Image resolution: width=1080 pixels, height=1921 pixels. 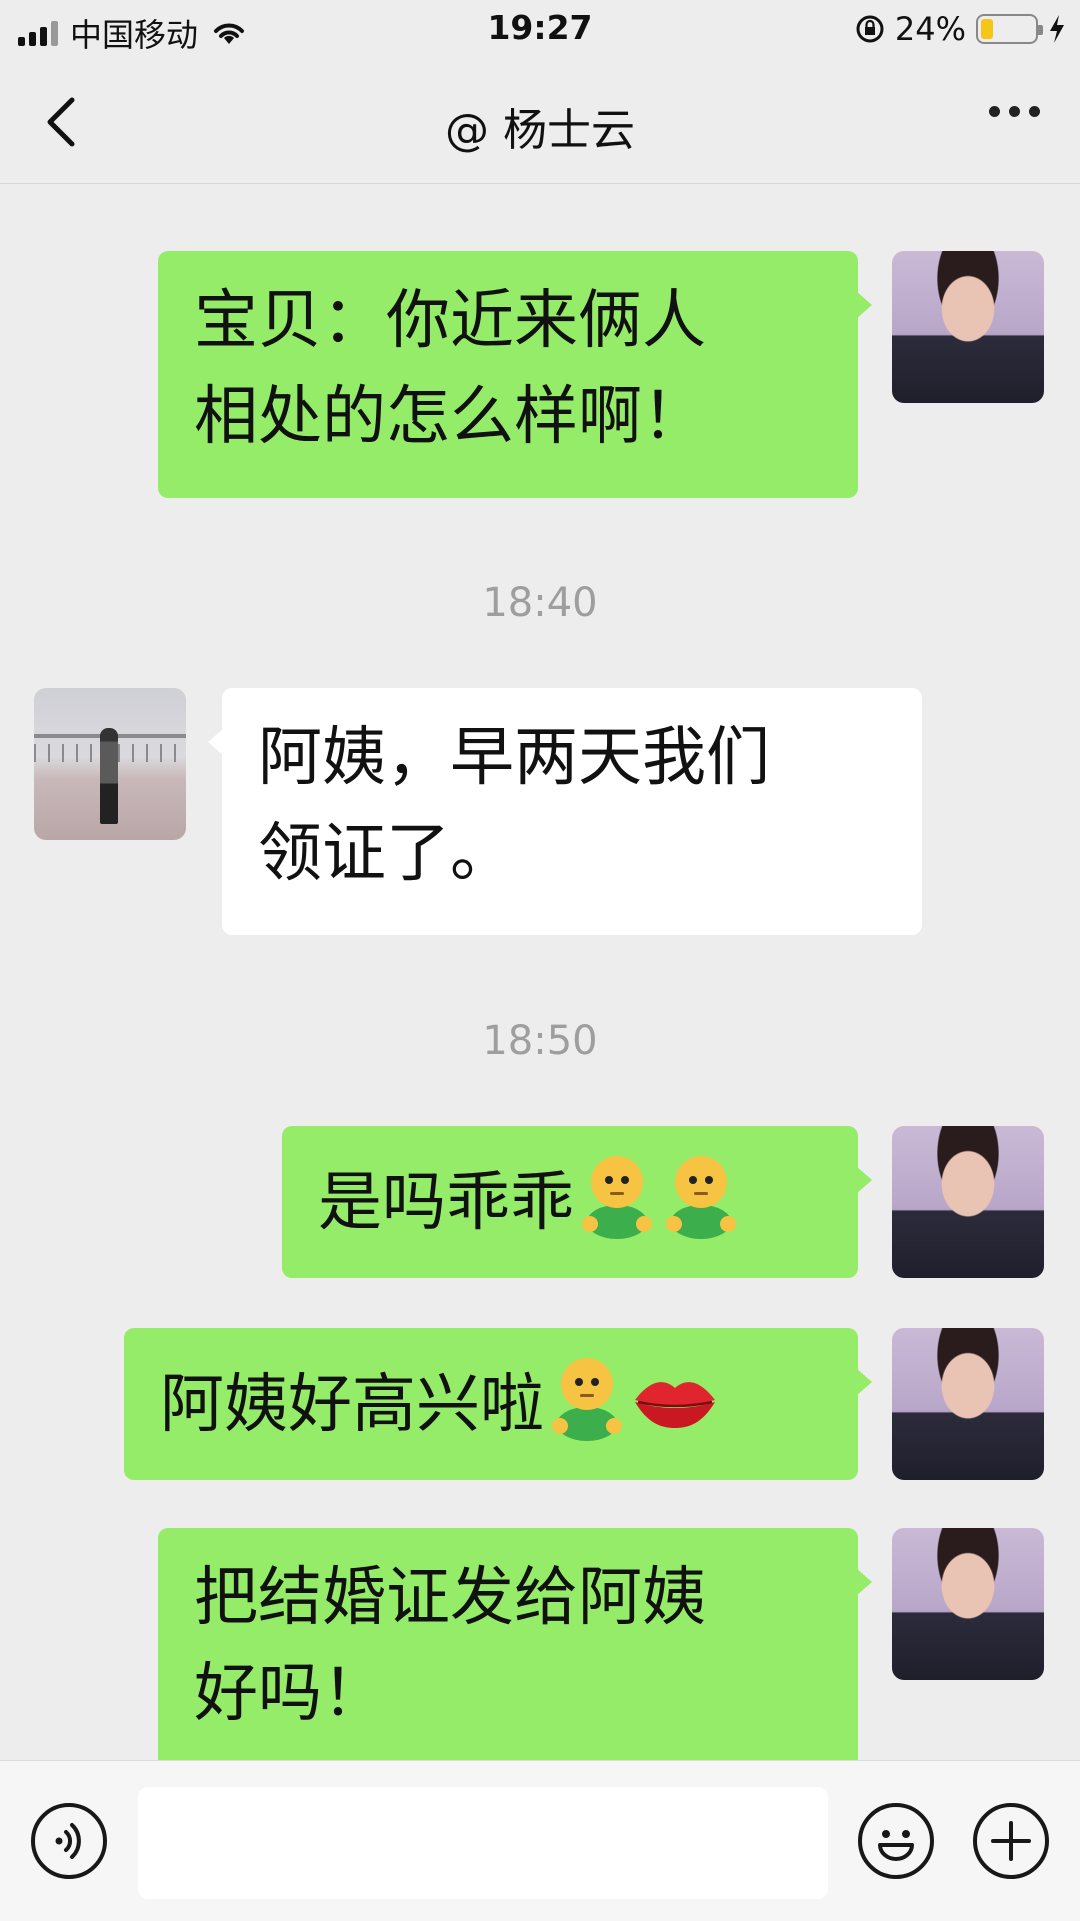 I want to click on message-bubble-self: 宝贝：你近来俩人 相处的怎么样啊！, so click(x=515, y=374).